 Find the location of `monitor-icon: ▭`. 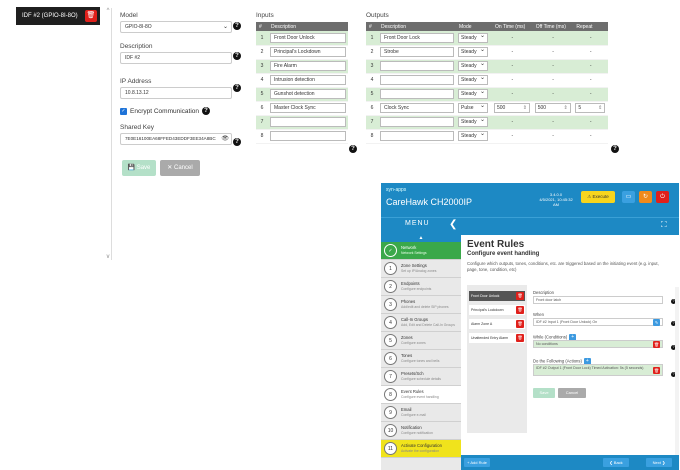

monitor-icon: ▭ is located at coordinates (628, 197).